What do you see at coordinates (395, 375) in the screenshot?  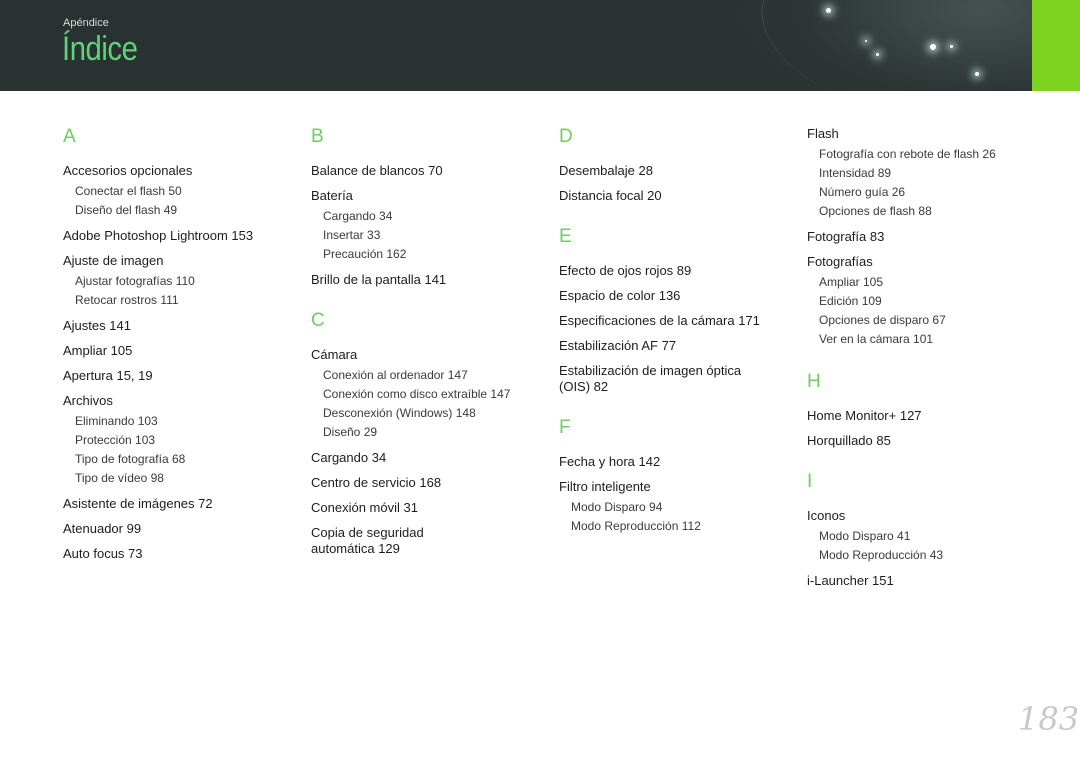 I see `index-subentry: Conexión al ordenador 147` at bounding box center [395, 375].